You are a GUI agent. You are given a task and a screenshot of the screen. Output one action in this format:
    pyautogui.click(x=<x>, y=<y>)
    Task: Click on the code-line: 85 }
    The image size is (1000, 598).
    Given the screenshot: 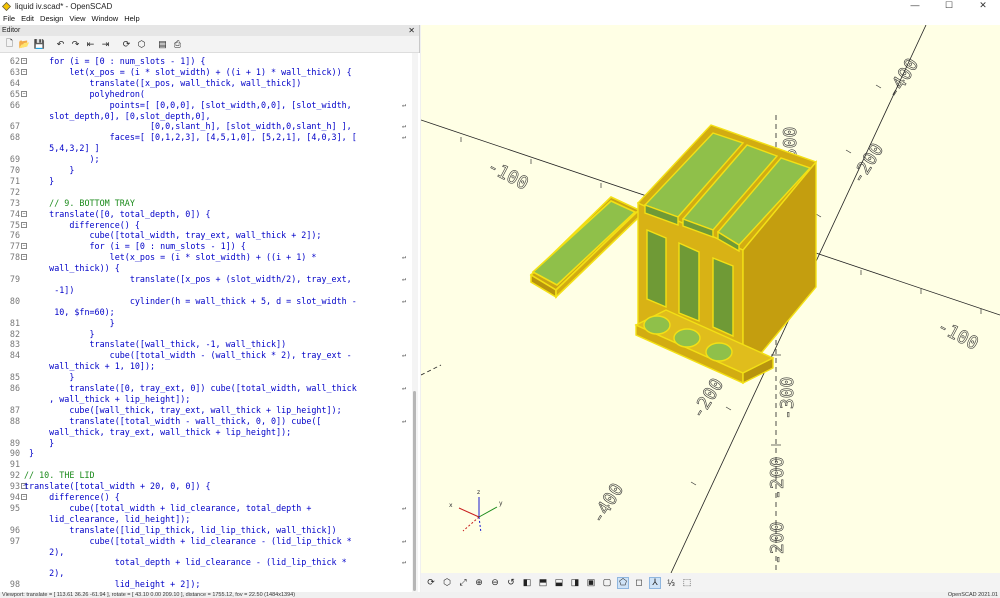 What is the action you would take?
    pyautogui.click(x=205, y=377)
    